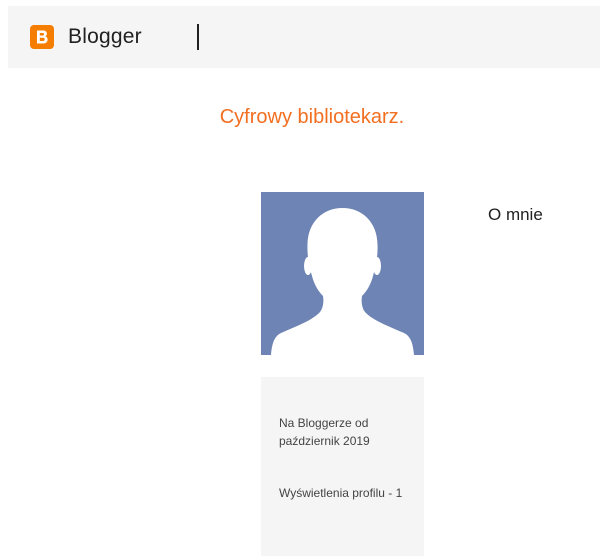 The width and height of the screenshot is (600, 556). I want to click on profile-avatar, so click(342, 273).